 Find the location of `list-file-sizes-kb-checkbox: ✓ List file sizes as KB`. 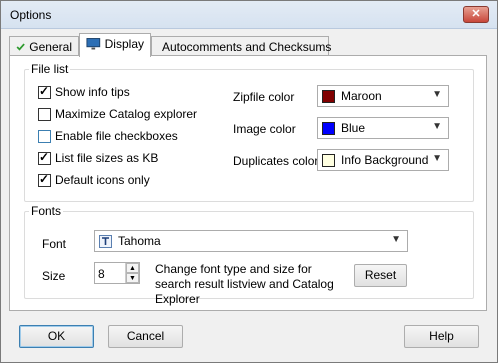

list-file-sizes-kb-checkbox: ✓ List file sizes as KB is located at coordinates (98, 157).